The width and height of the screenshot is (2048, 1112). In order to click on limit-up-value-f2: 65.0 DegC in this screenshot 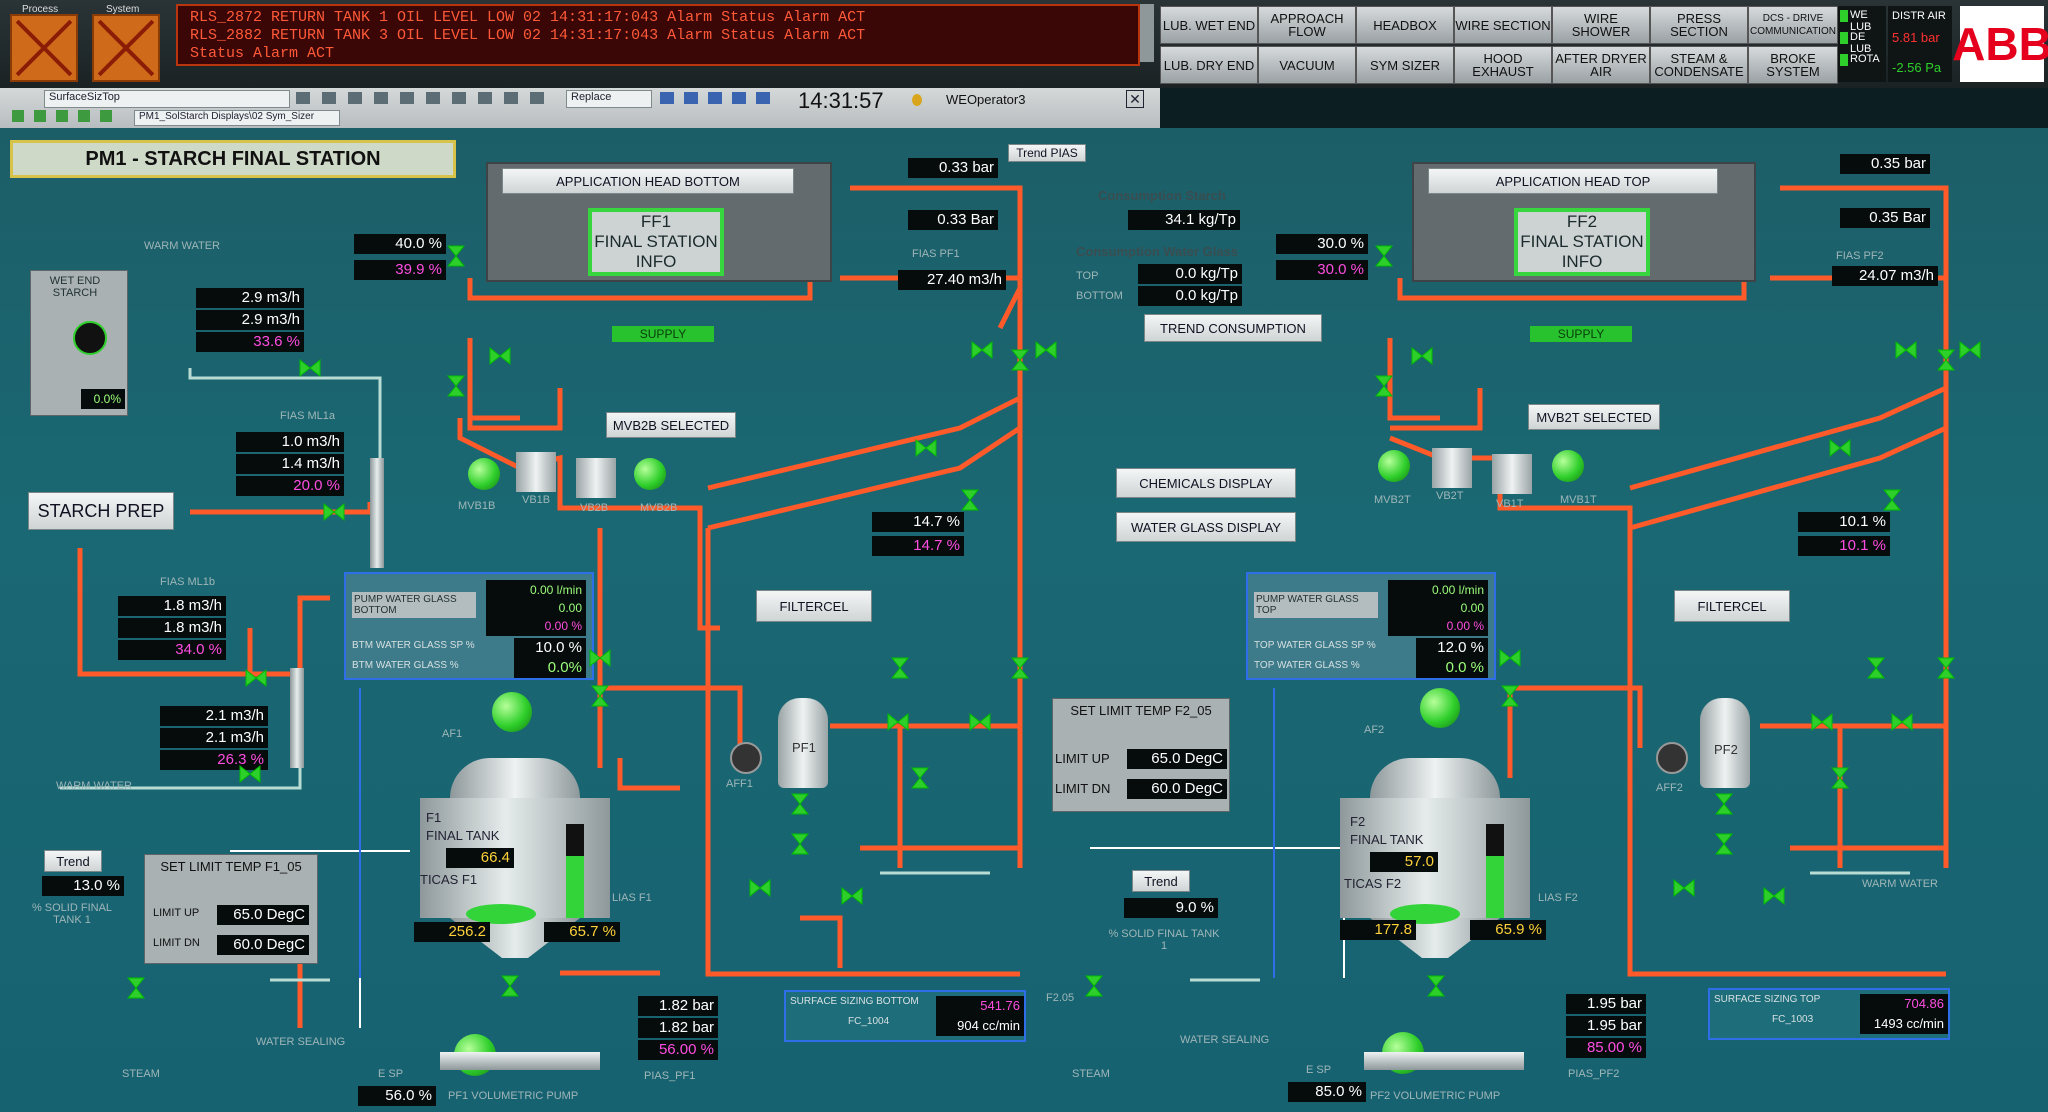, I will do `click(1177, 759)`.